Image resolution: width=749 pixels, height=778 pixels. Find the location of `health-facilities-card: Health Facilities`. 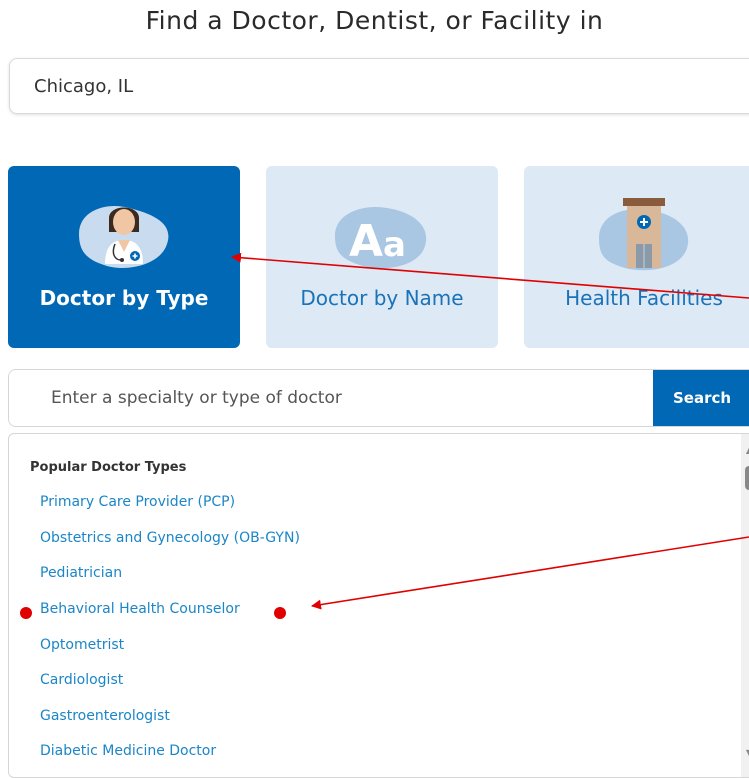

health-facilities-card: Health Facilities is located at coordinates (636, 257).